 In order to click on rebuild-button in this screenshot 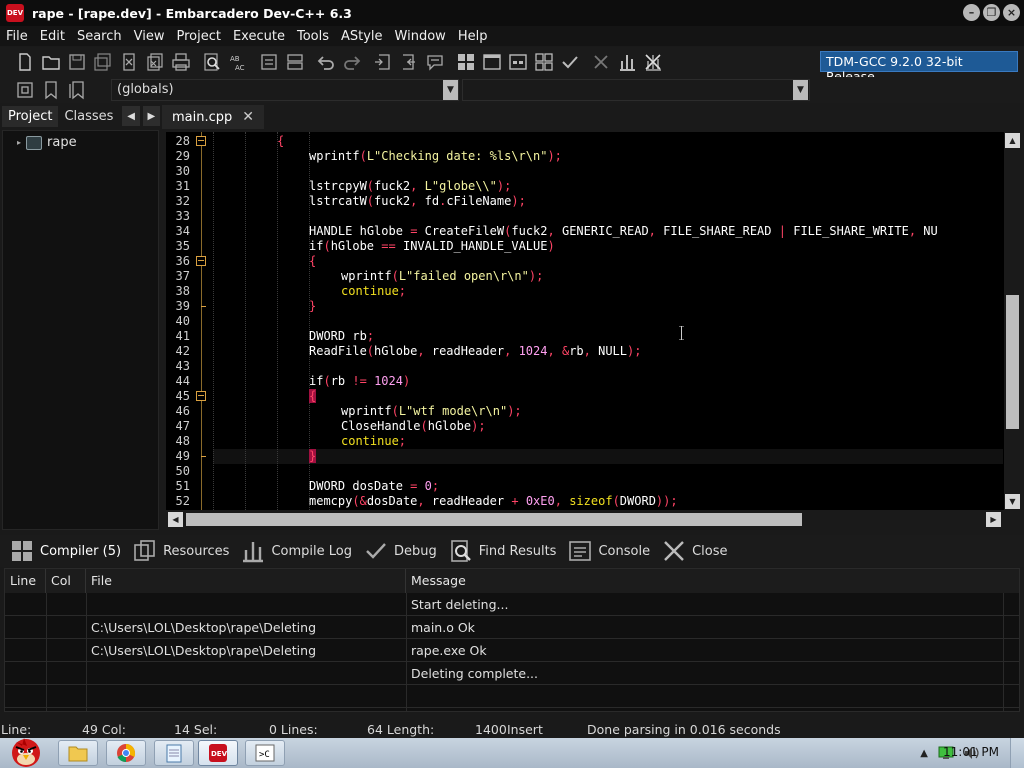, I will do `click(544, 62)`.